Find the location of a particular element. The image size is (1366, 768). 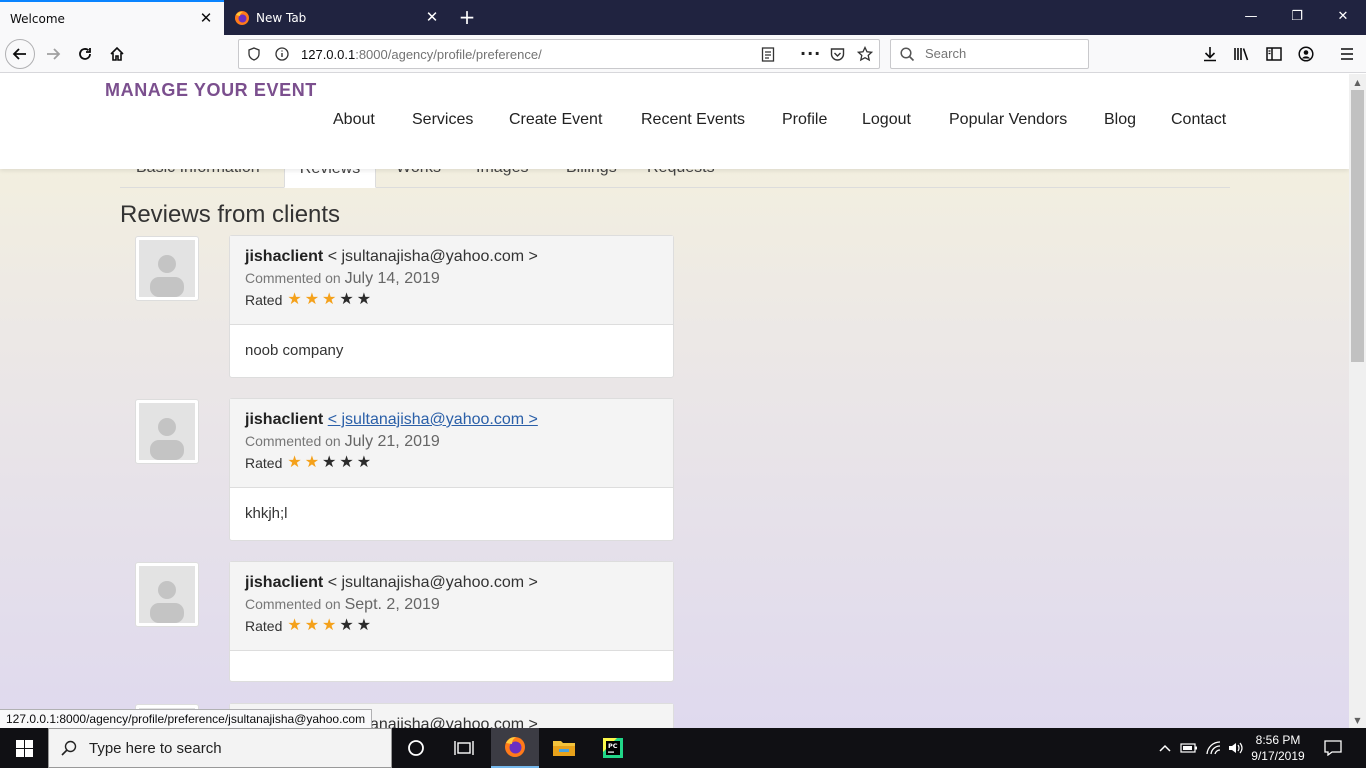

rating-stars: ★ ★ ★ ★ ★ is located at coordinates (330, 626).